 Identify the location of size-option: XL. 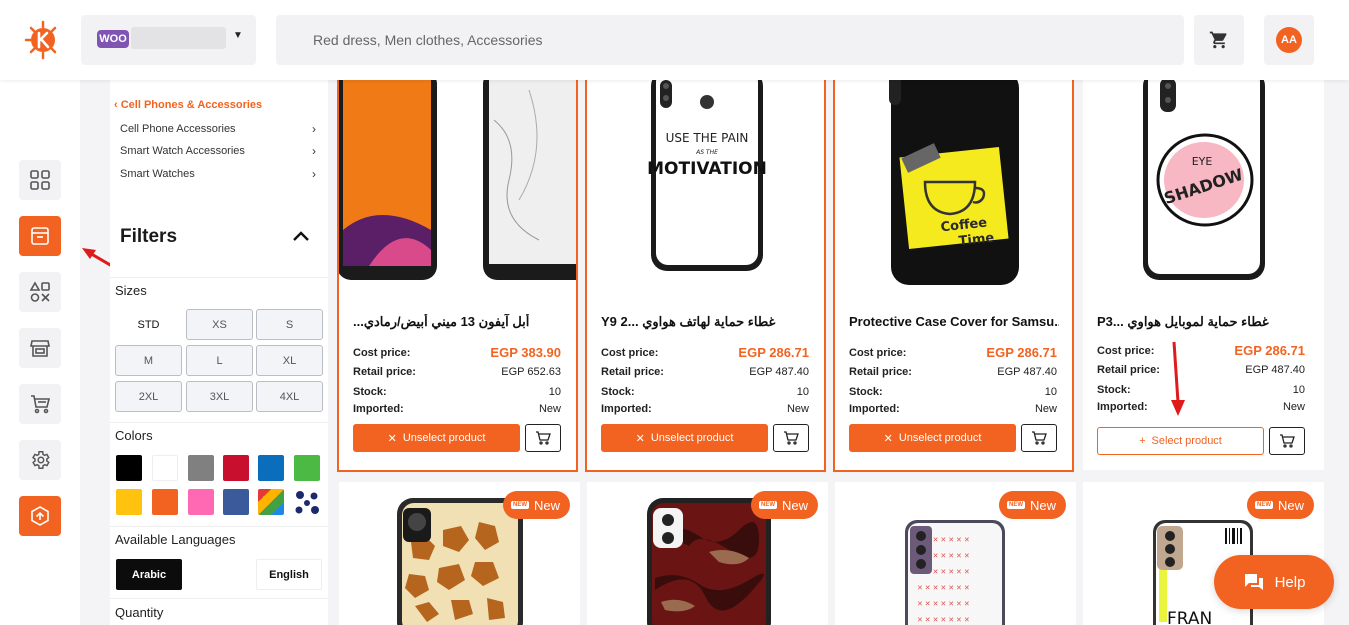
(289, 360).